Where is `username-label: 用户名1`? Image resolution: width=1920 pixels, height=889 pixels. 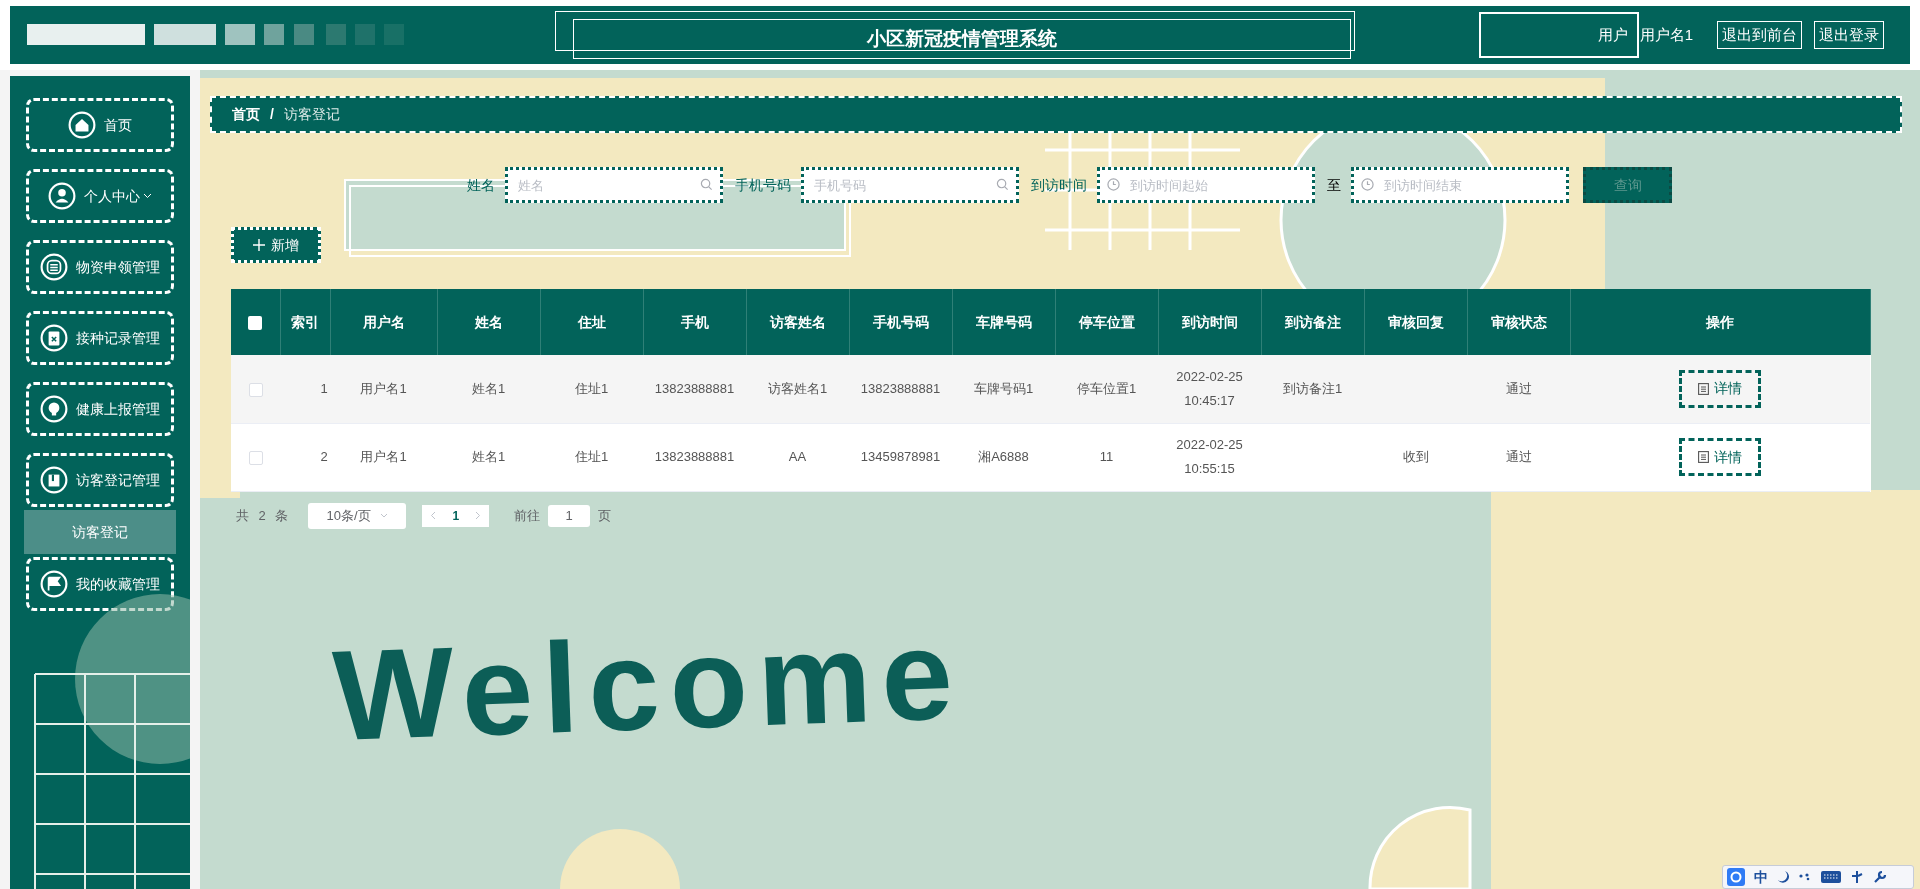
username-label: 用户名1 is located at coordinates (1666, 34).